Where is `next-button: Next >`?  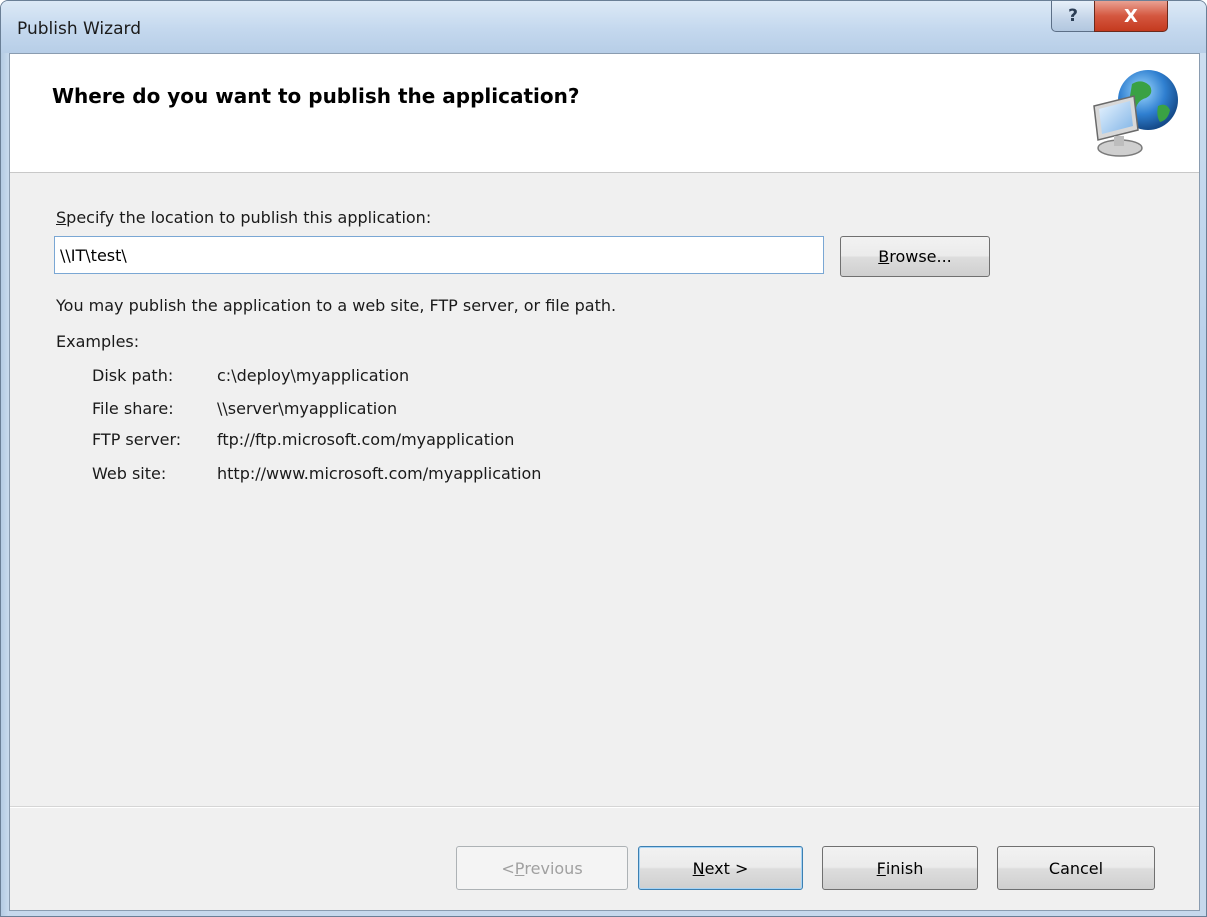 next-button: Next > is located at coordinates (720, 868).